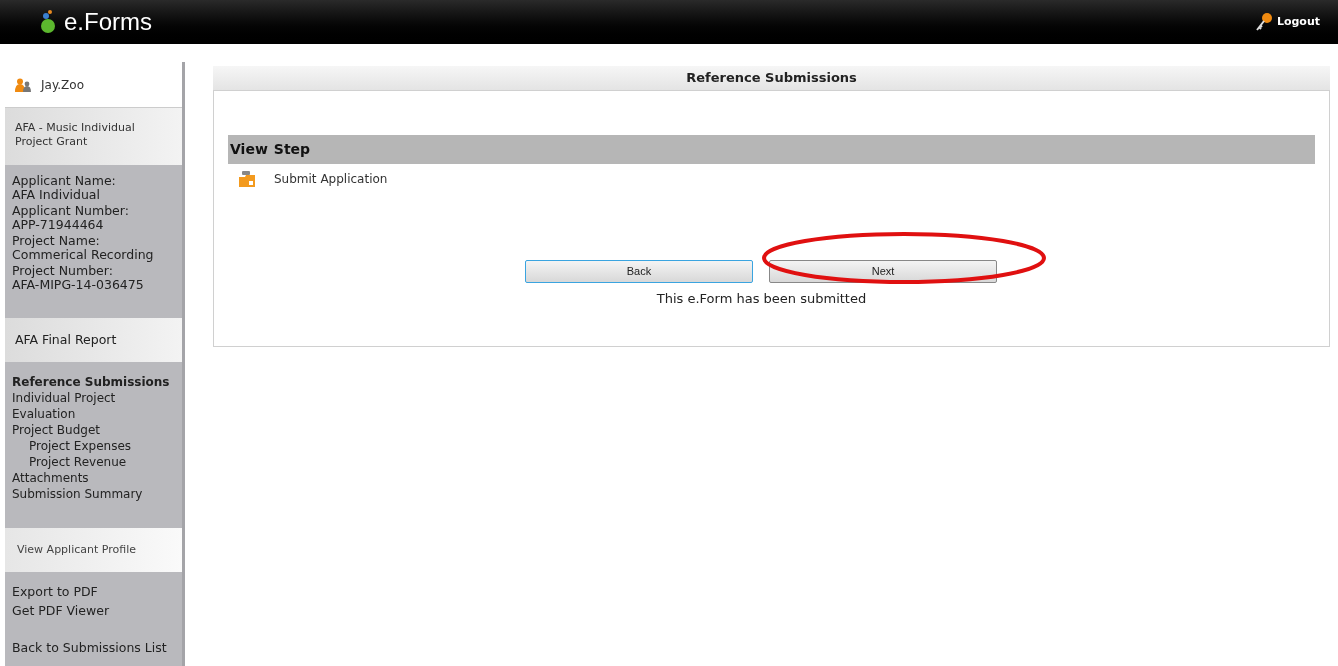  Describe the element at coordinates (93, 610) in the screenshot. I see `sidebar-link: Get PDF Viewer` at that location.